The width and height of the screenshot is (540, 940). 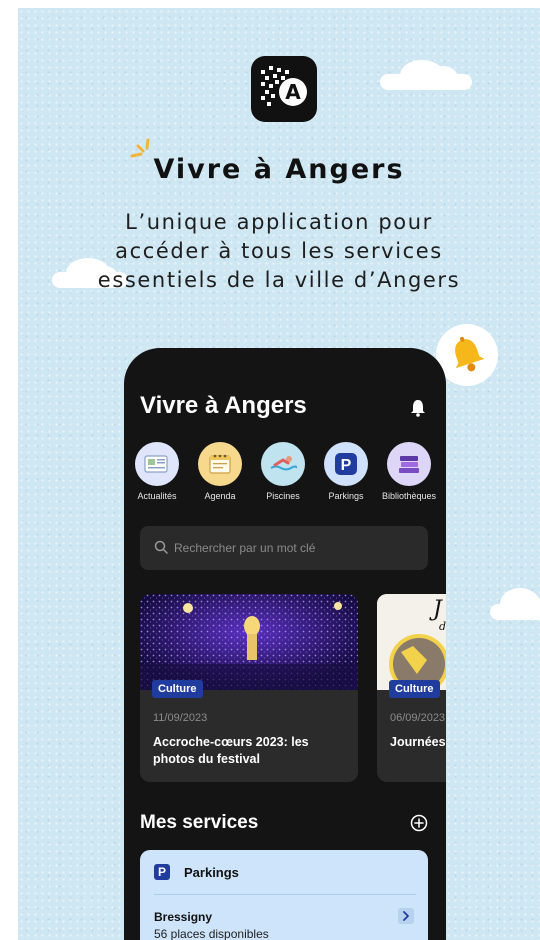 What do you see at coordinates (411, 642) in the screenshot?
I see `news-photo-patrimoine: J d` at bounding box center [411, 642].